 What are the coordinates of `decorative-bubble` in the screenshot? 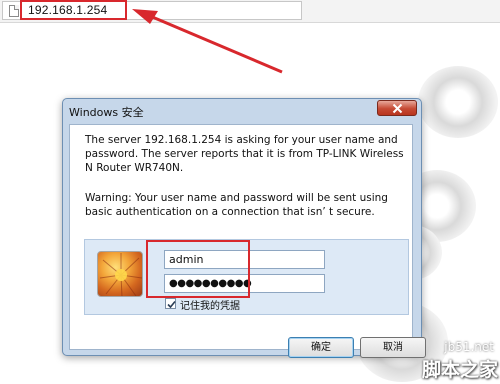 It's located at (458, 102).